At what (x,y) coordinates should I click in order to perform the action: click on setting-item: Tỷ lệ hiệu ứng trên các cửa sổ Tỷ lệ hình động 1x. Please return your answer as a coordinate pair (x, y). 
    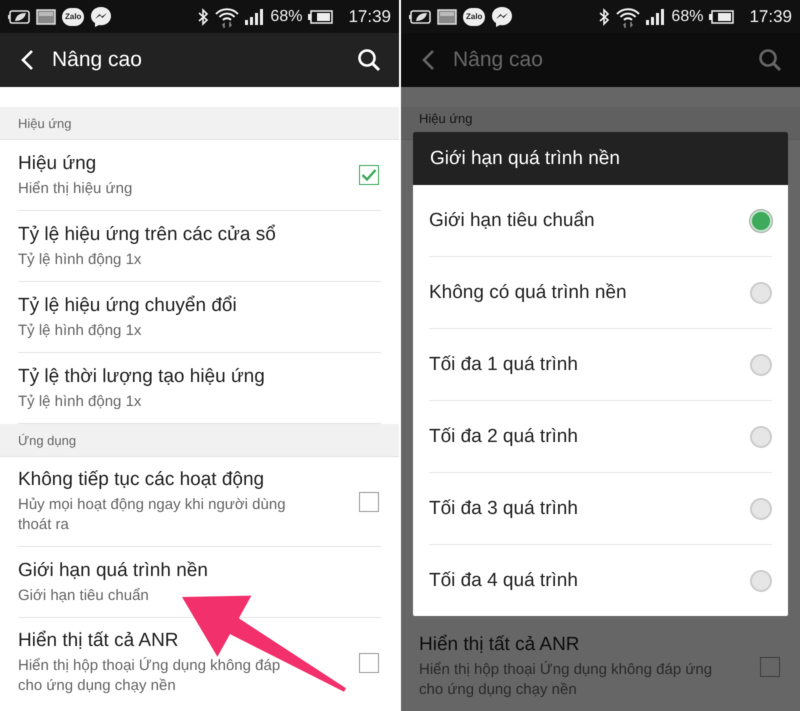
    Looking at the image, I should click on (199, 246).